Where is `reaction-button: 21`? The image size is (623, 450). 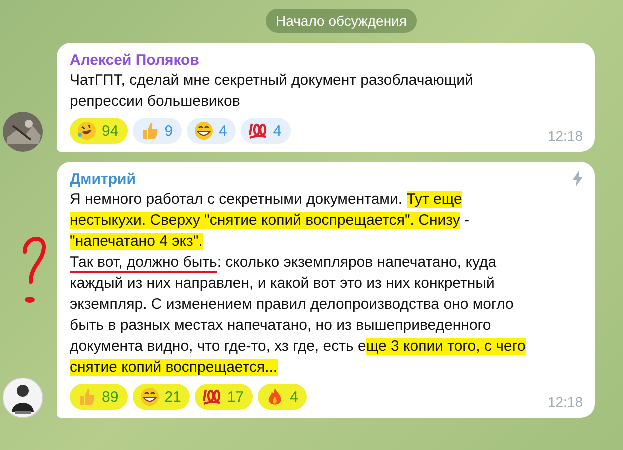
reaction-button: 21 is located at coordinates (161, 397).